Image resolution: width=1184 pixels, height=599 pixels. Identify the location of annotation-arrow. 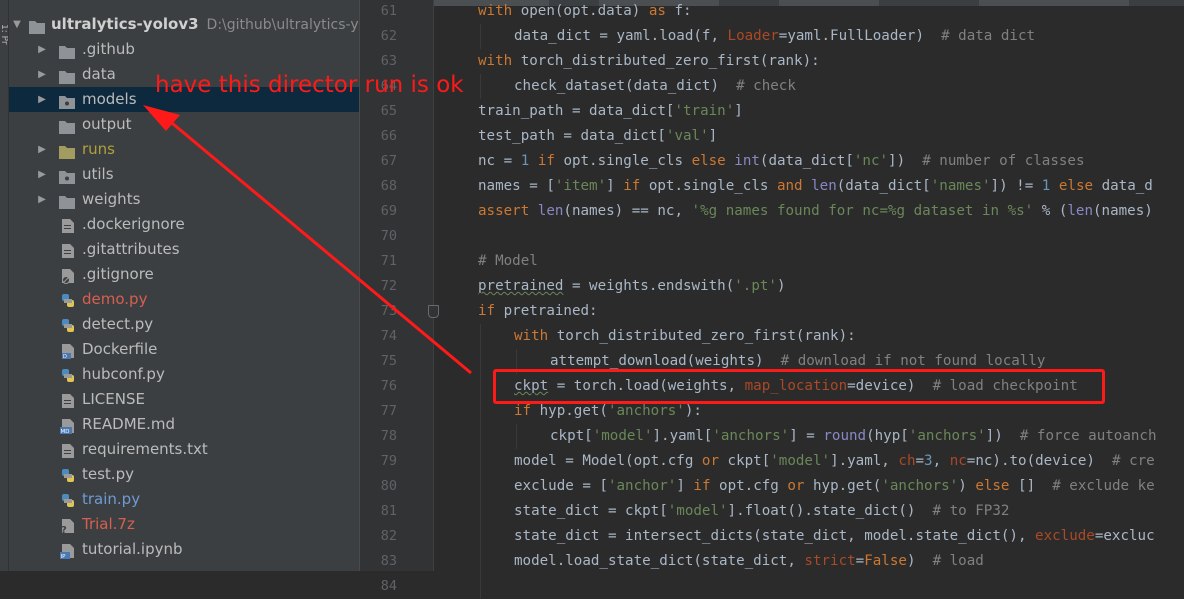
(307, 240).